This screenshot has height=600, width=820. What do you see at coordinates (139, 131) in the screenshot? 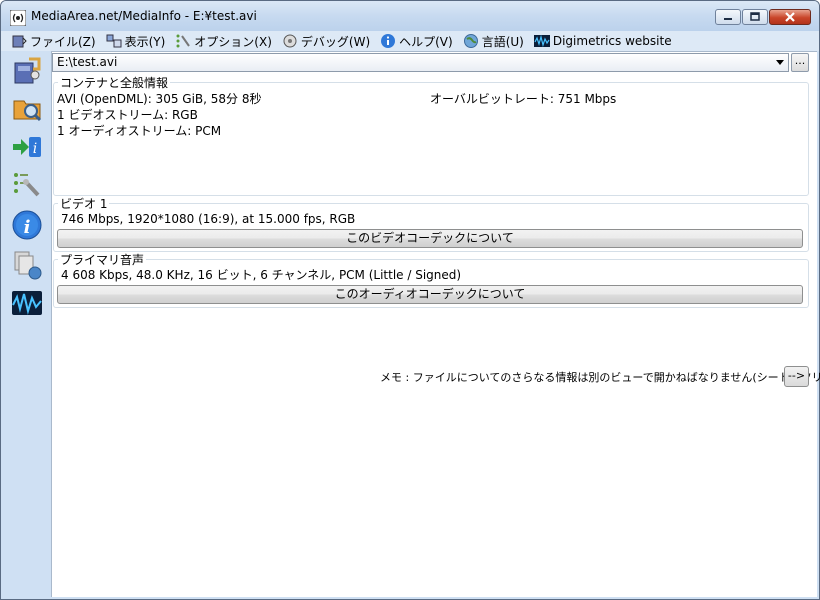
I see `audio-stream-summary: 1 オーディオストリーム: PCM` at bounding box center [139, 131].